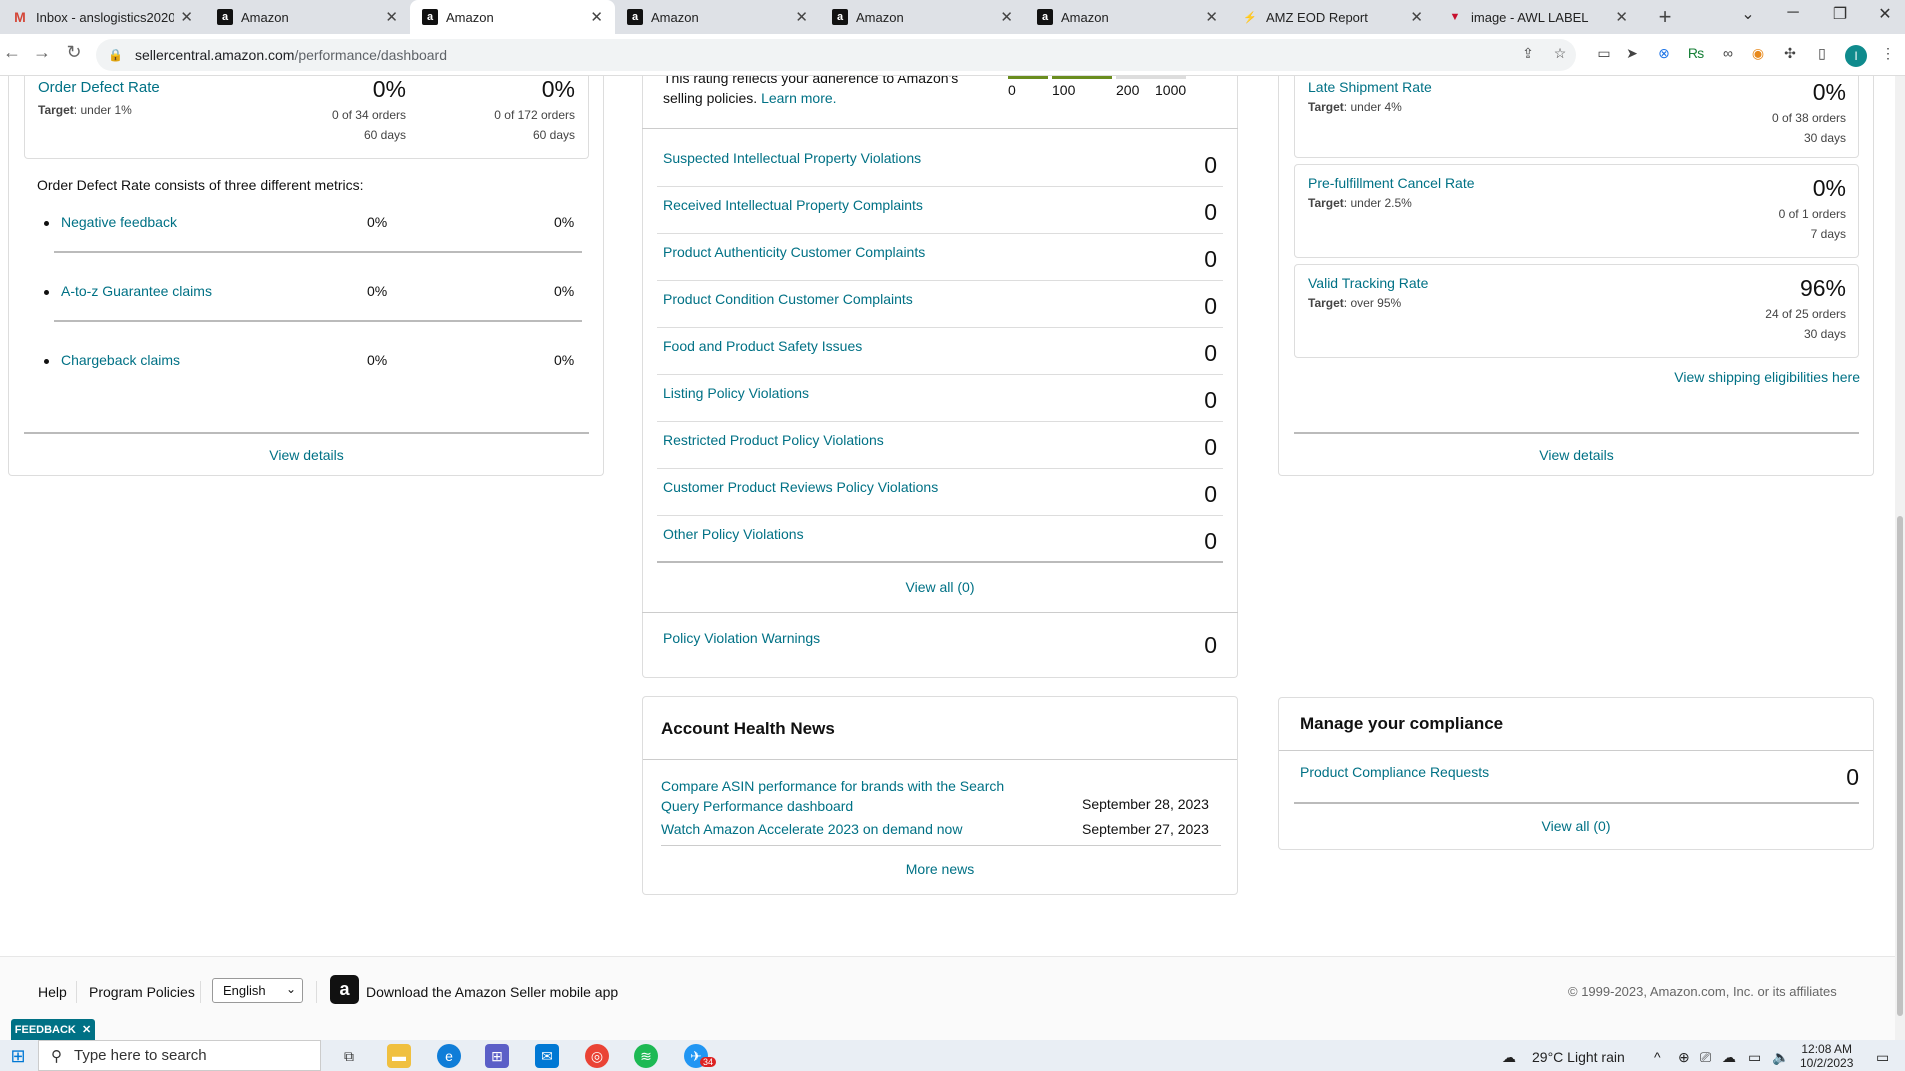  I want to click on feedback-button: FEEDBACK ✕, so click(53, 1029).